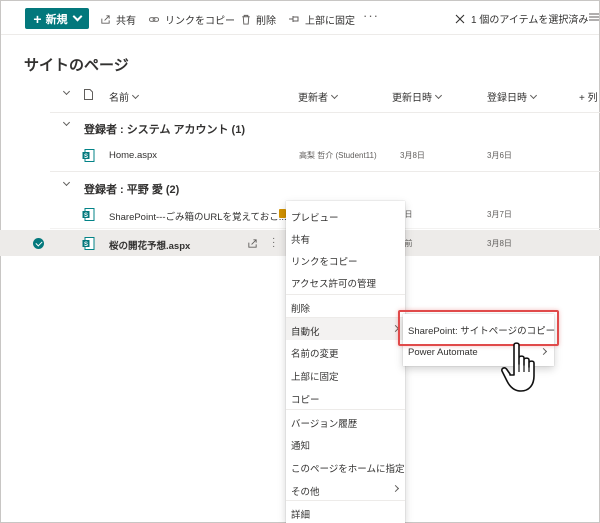 Image resolution: width=600 pixels, height=523 pixels. I want to click on menu-item-label: 詳細, so click(301, 515).